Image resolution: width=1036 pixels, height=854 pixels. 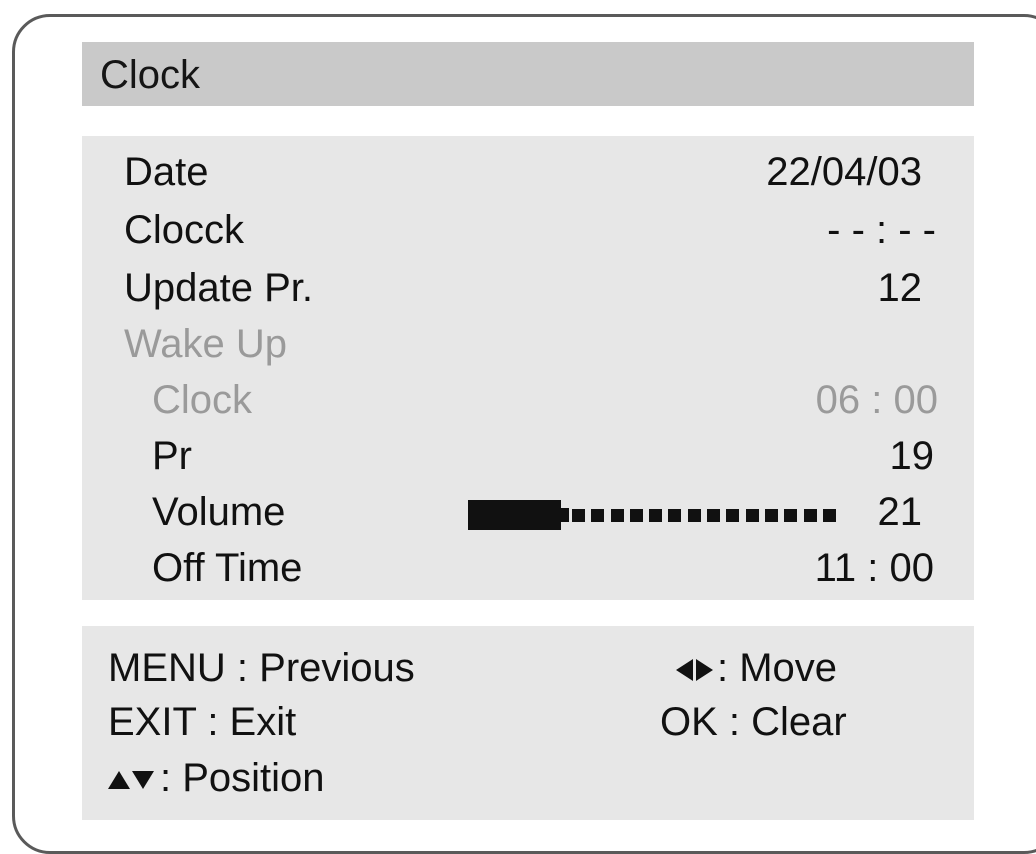 I want to click on volume-slider, so click(x=653, y=515).